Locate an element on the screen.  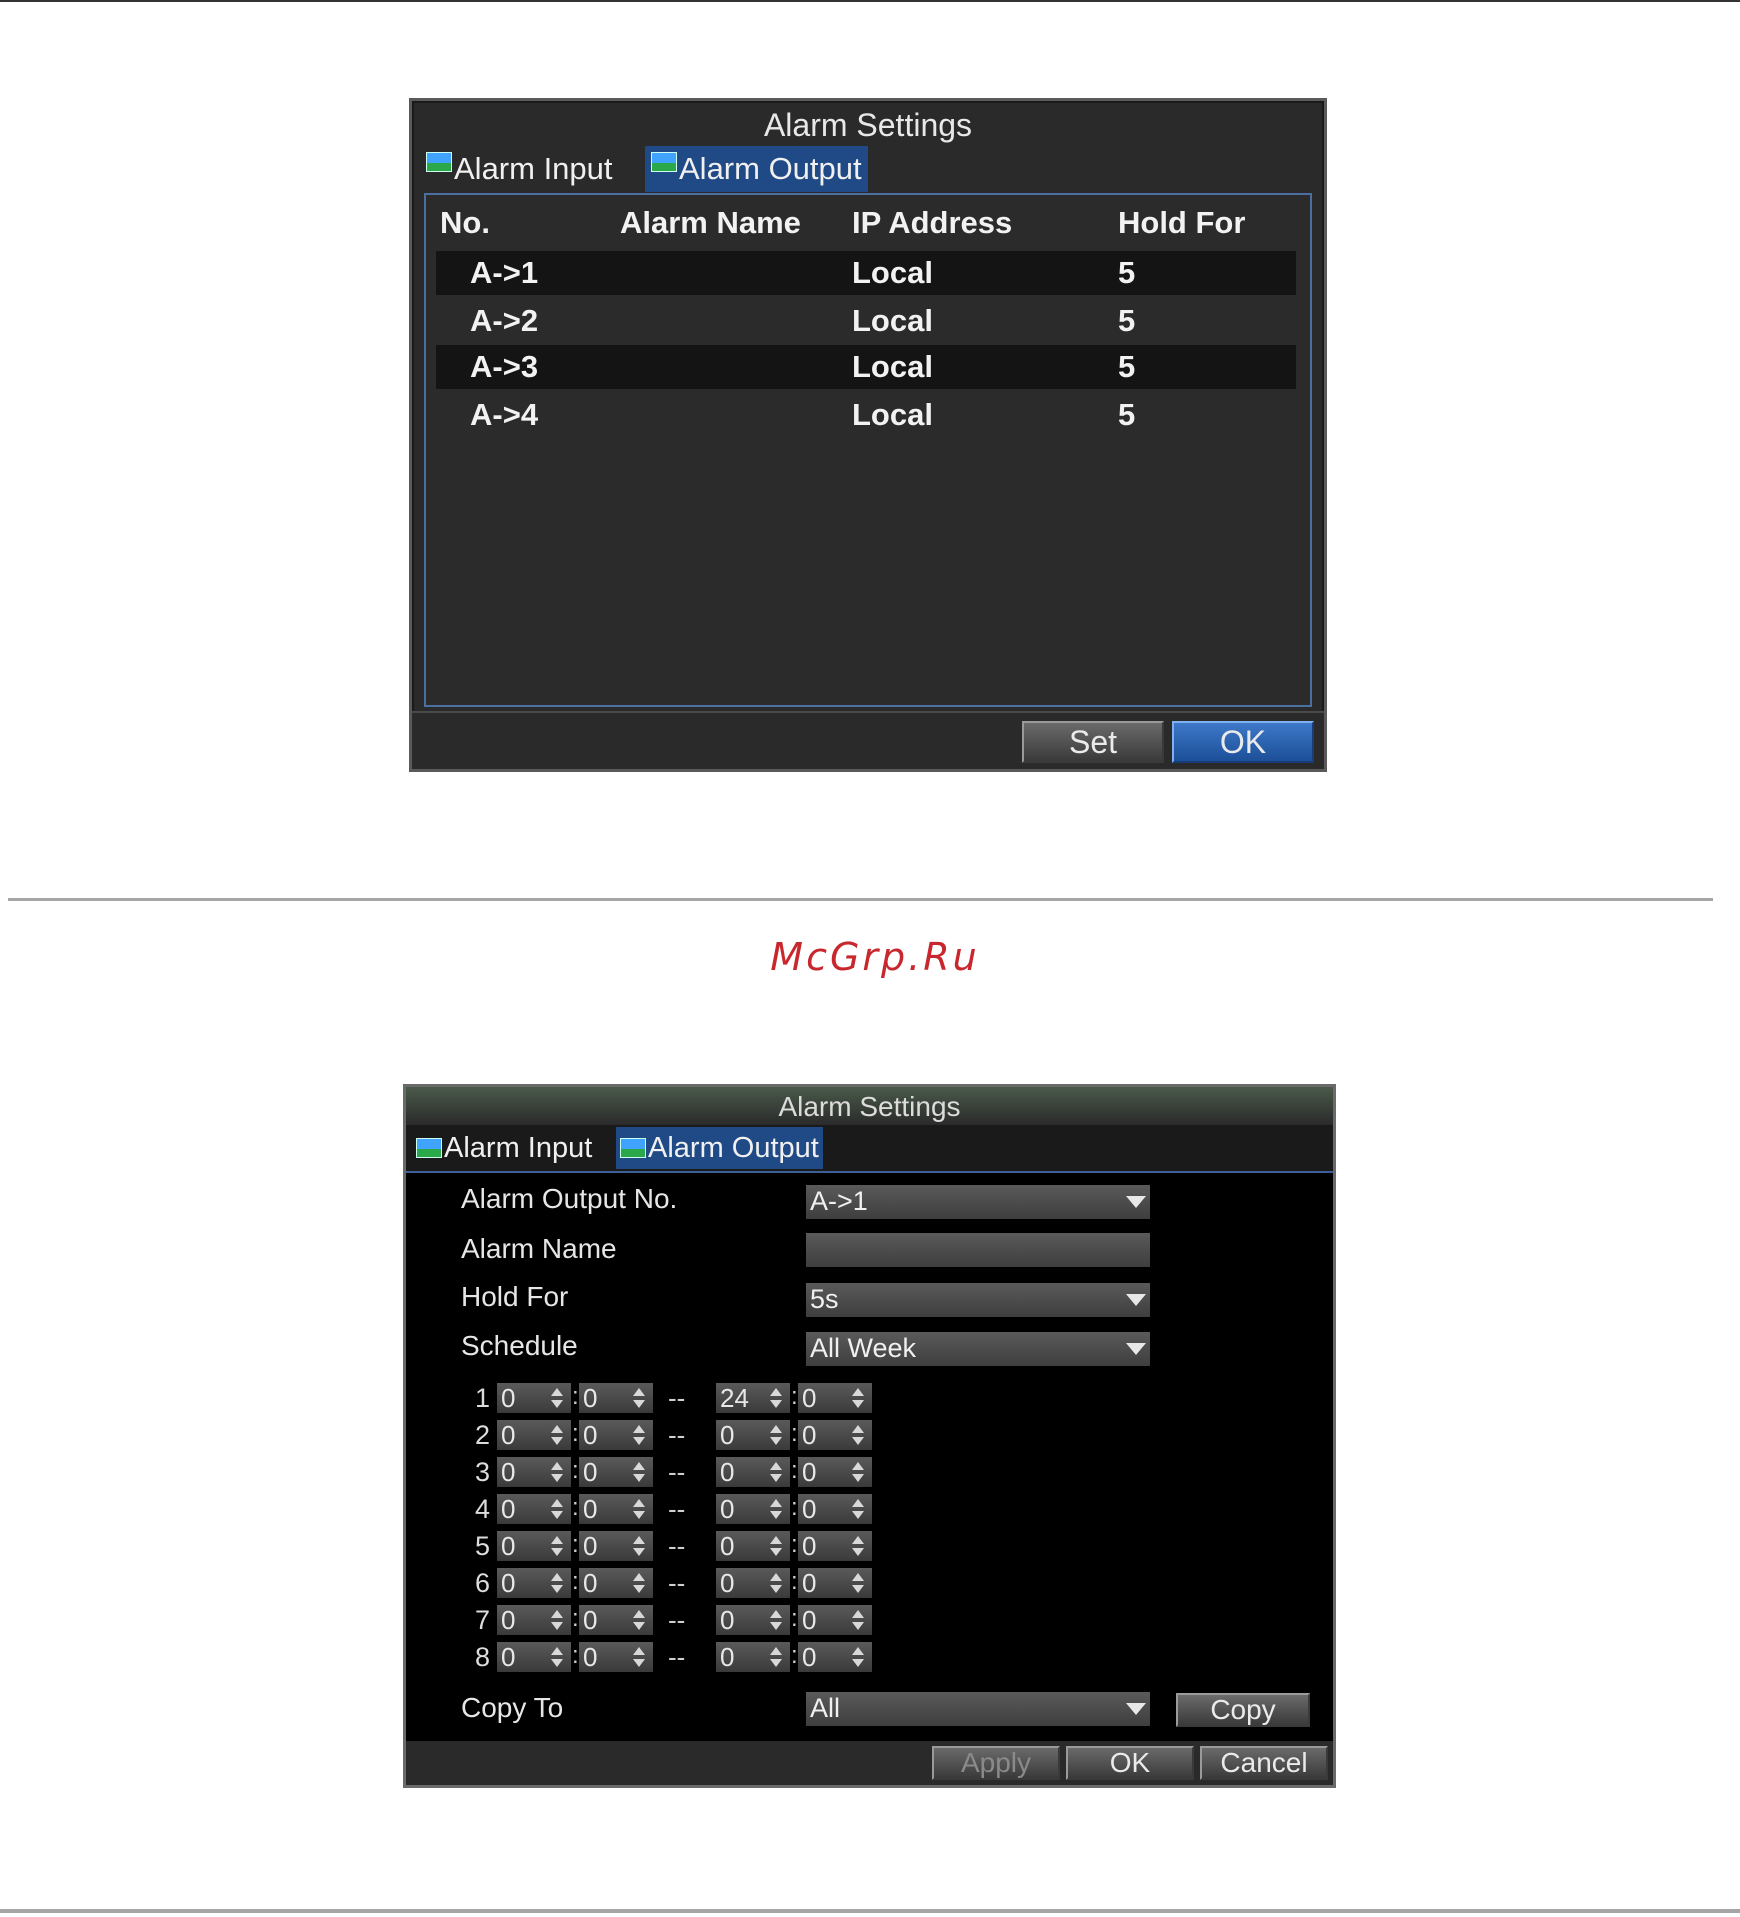
table-row: A->3 Local 5 is located at coordinates (866, 367).